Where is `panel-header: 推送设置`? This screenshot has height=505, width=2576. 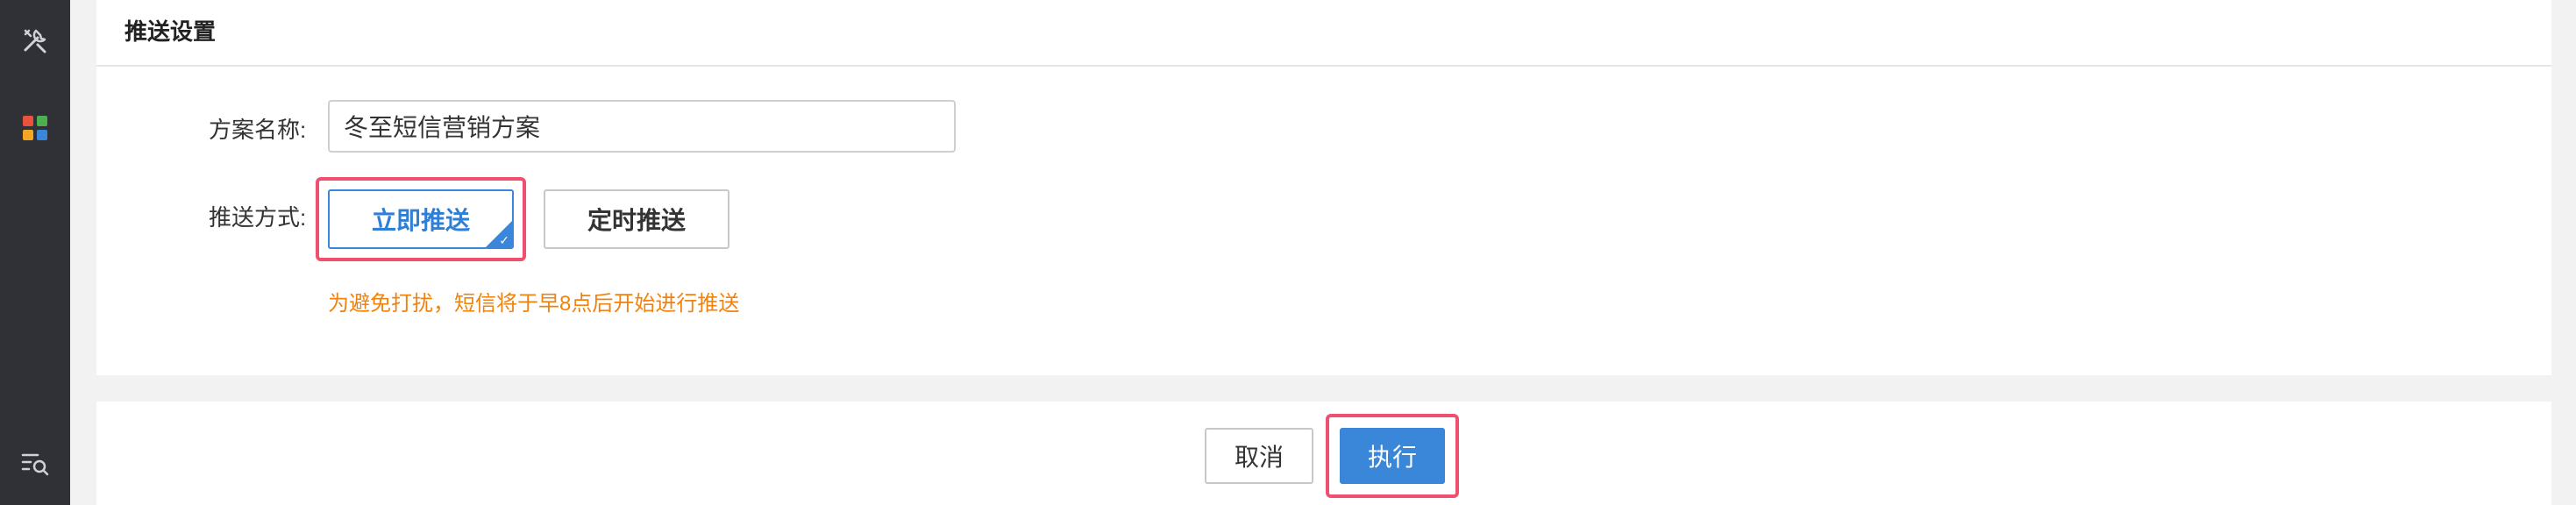
panel-header: 推送设置 is located at coordinates (1323, 33).